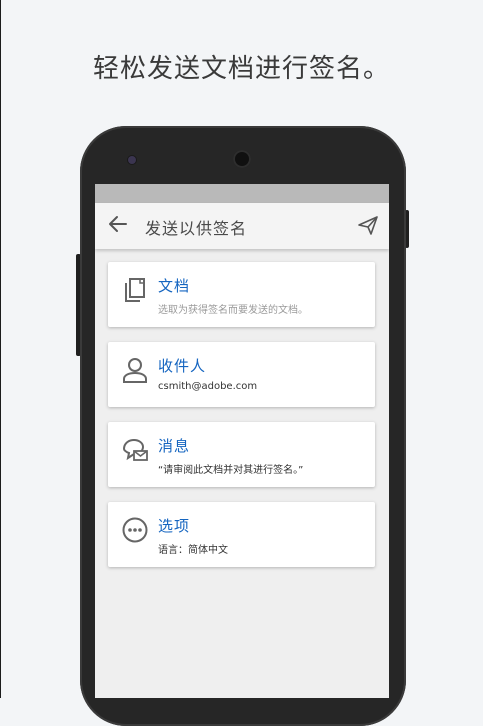  I want to click on card-document: 文档 选取为获得签名而要发送的文档。, so click(241, 294).